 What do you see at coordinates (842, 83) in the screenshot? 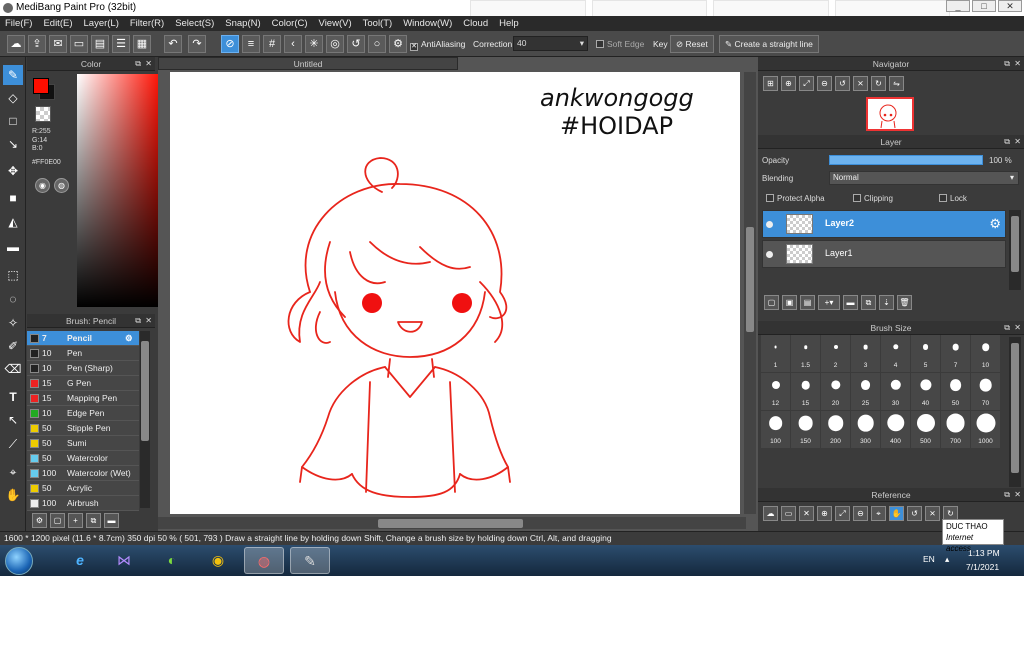
I see `rotate-left-icon: ↺` at bounding box center [842, 83].